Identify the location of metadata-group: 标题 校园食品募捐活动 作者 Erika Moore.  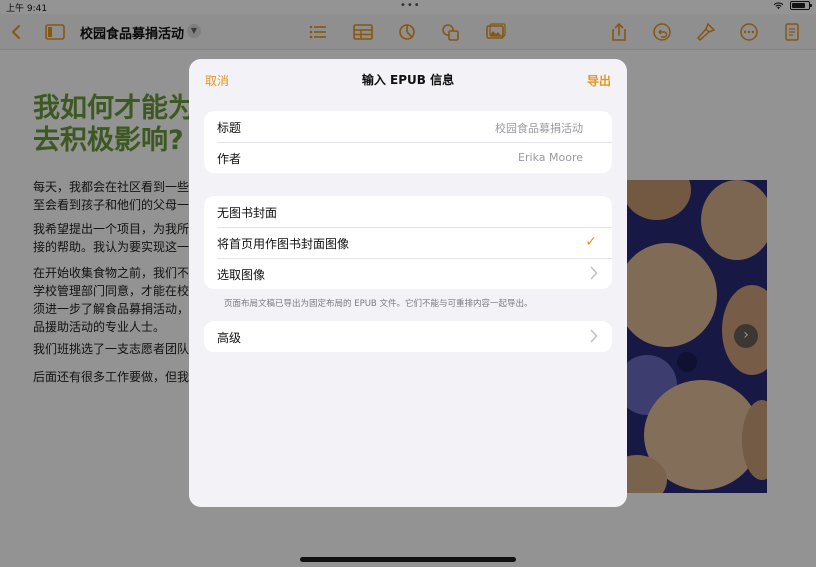
(408, 142).